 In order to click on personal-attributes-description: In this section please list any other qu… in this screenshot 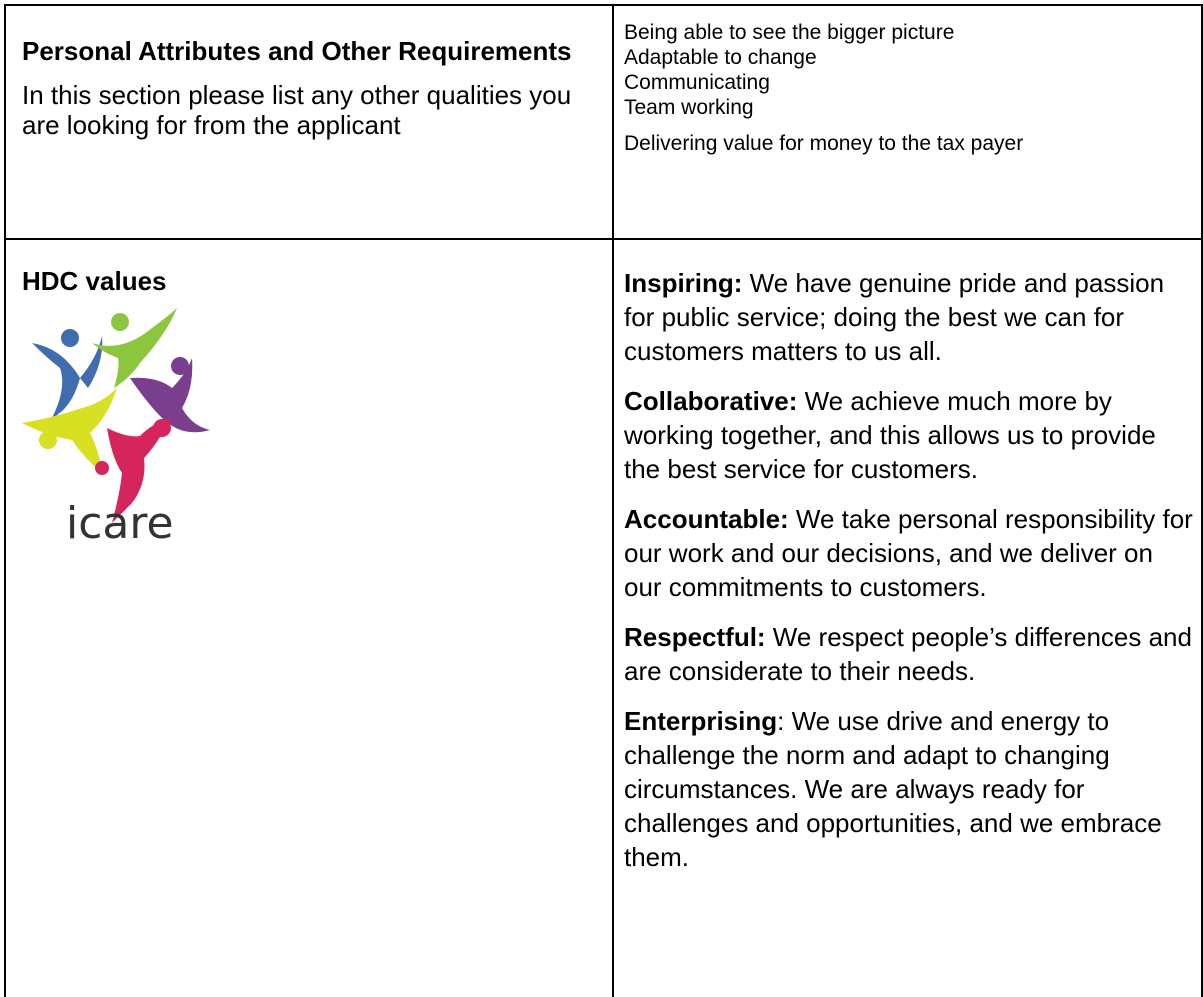, I will do `click(297, 110)`.